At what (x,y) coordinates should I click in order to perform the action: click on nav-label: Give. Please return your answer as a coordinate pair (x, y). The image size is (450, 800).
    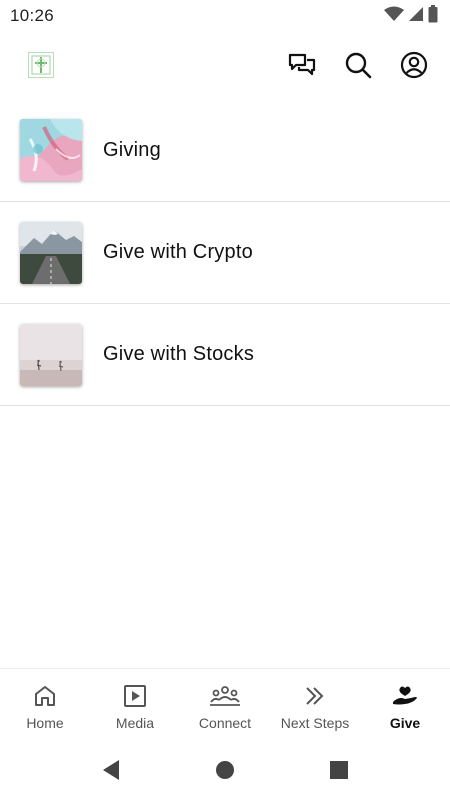
    Looking at the image, I should click on (405, 723).